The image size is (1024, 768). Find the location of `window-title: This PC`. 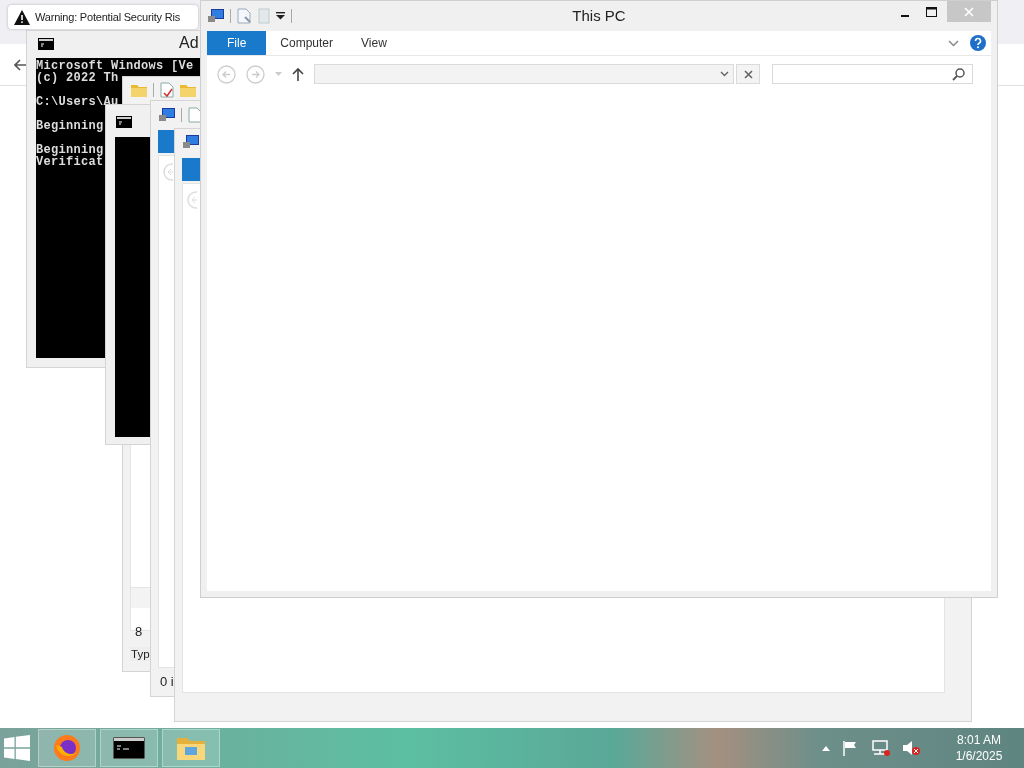

window-title: This PC is located at coordinates (599, 15).